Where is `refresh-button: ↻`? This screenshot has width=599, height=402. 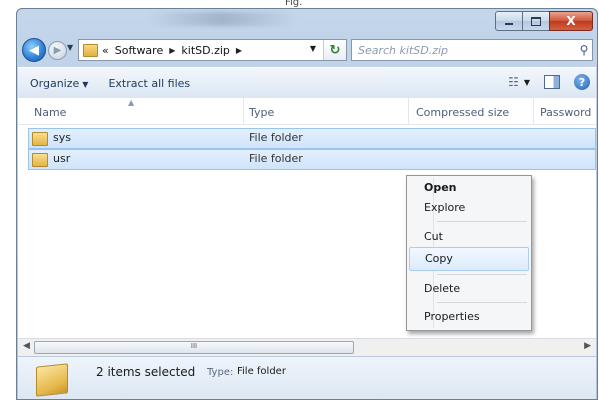
refresh-button: ↻ is located at coordinates (334, 50).